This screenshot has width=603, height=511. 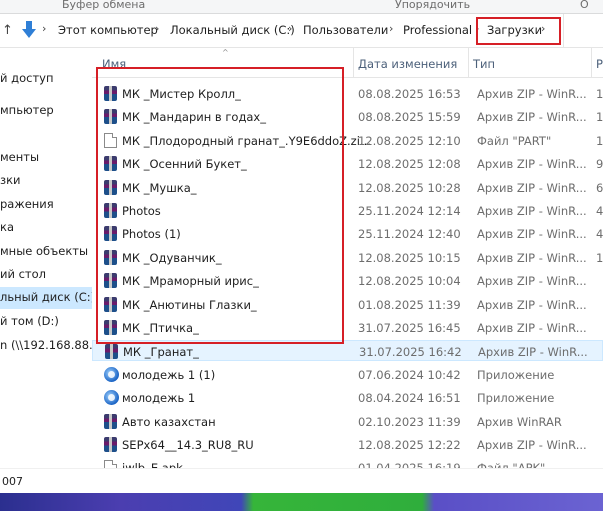 I want to click on column-header-name: Имя, so click(x=223, y=63).